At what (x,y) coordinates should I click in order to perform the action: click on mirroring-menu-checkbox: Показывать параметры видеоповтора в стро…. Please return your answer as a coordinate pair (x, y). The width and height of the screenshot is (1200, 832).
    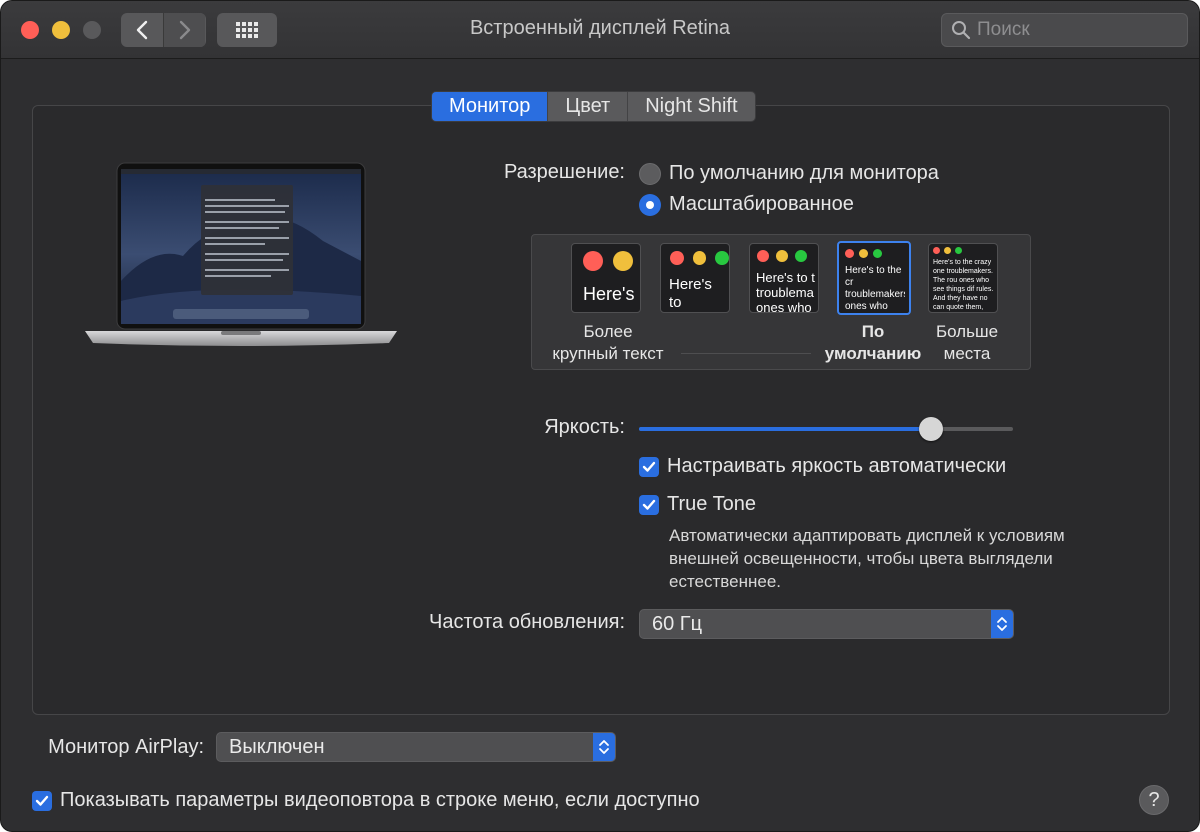
    Looking at the image, I should click on (366, 800).